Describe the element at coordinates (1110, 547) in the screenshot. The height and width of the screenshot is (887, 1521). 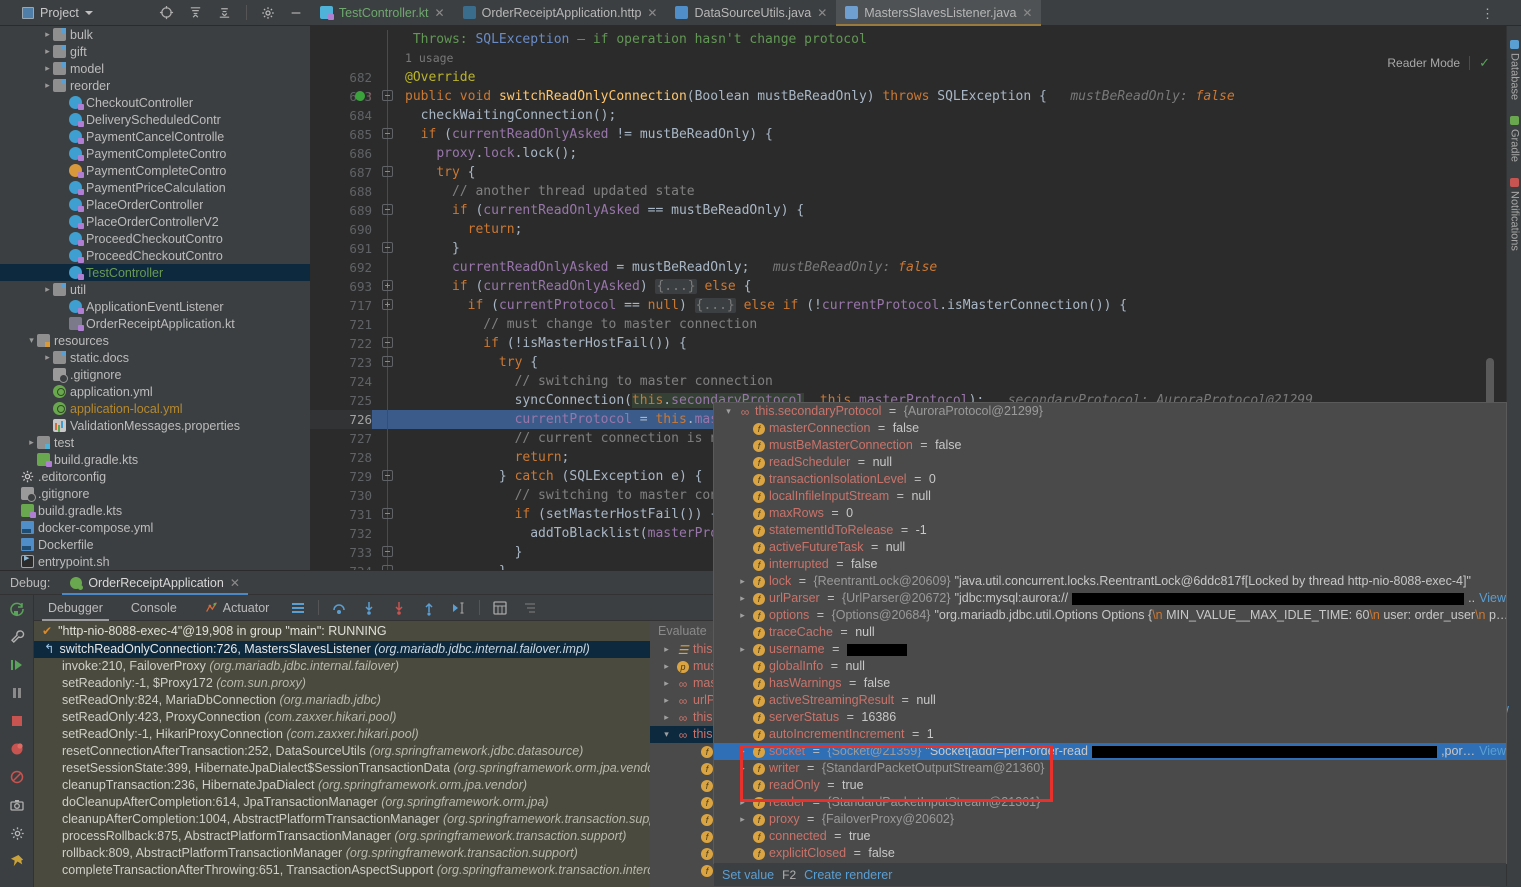
I see `variable-row: f activeFutureTask = null` at that location.